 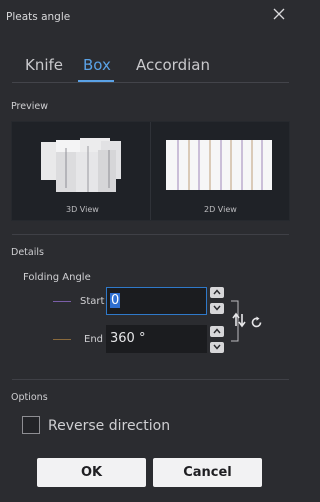 I want to click on details-divider, so click(x=150, y=379).